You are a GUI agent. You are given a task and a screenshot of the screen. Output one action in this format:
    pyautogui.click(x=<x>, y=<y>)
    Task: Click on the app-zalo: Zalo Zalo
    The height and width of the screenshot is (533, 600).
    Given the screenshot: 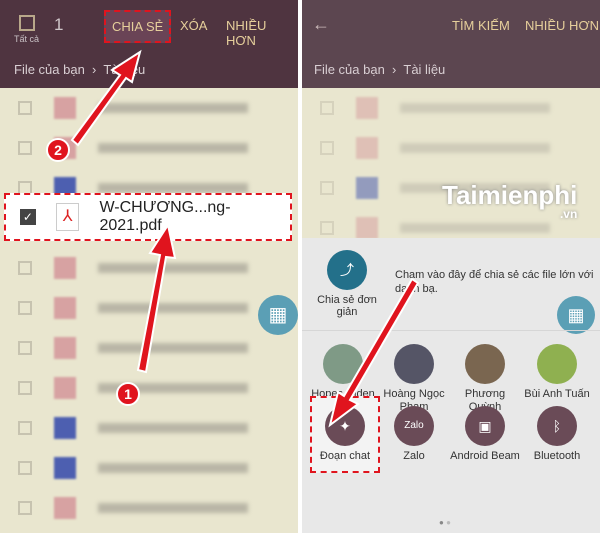 What is the action you would take?
    pyautogui.click(x=414, y=434)
    